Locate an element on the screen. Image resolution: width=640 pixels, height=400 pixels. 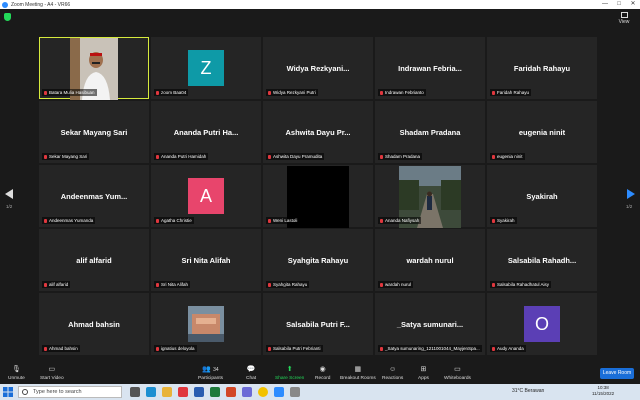
participant-name-label: Shadam Pradana is located at coordinates (400, 156).